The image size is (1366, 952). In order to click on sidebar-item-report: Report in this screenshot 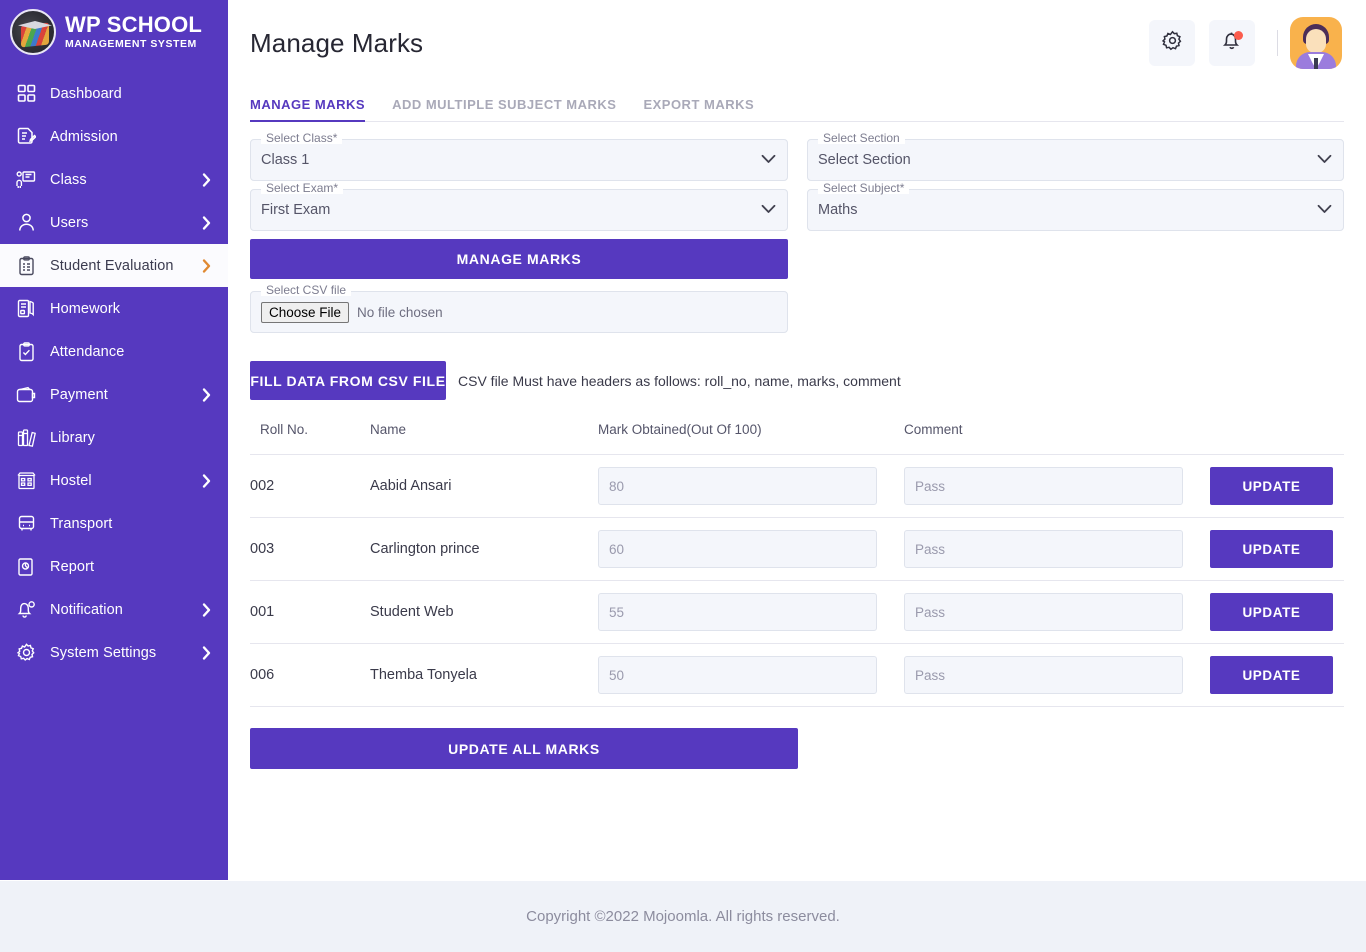, I will do `click(114, 566)`.